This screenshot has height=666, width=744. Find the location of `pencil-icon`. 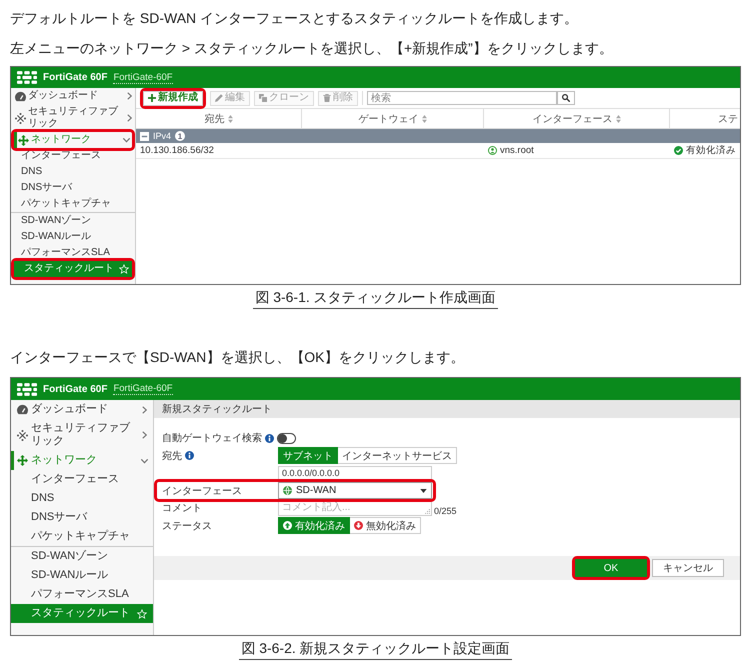

pencil-icon is located at coordinates (219, 98).